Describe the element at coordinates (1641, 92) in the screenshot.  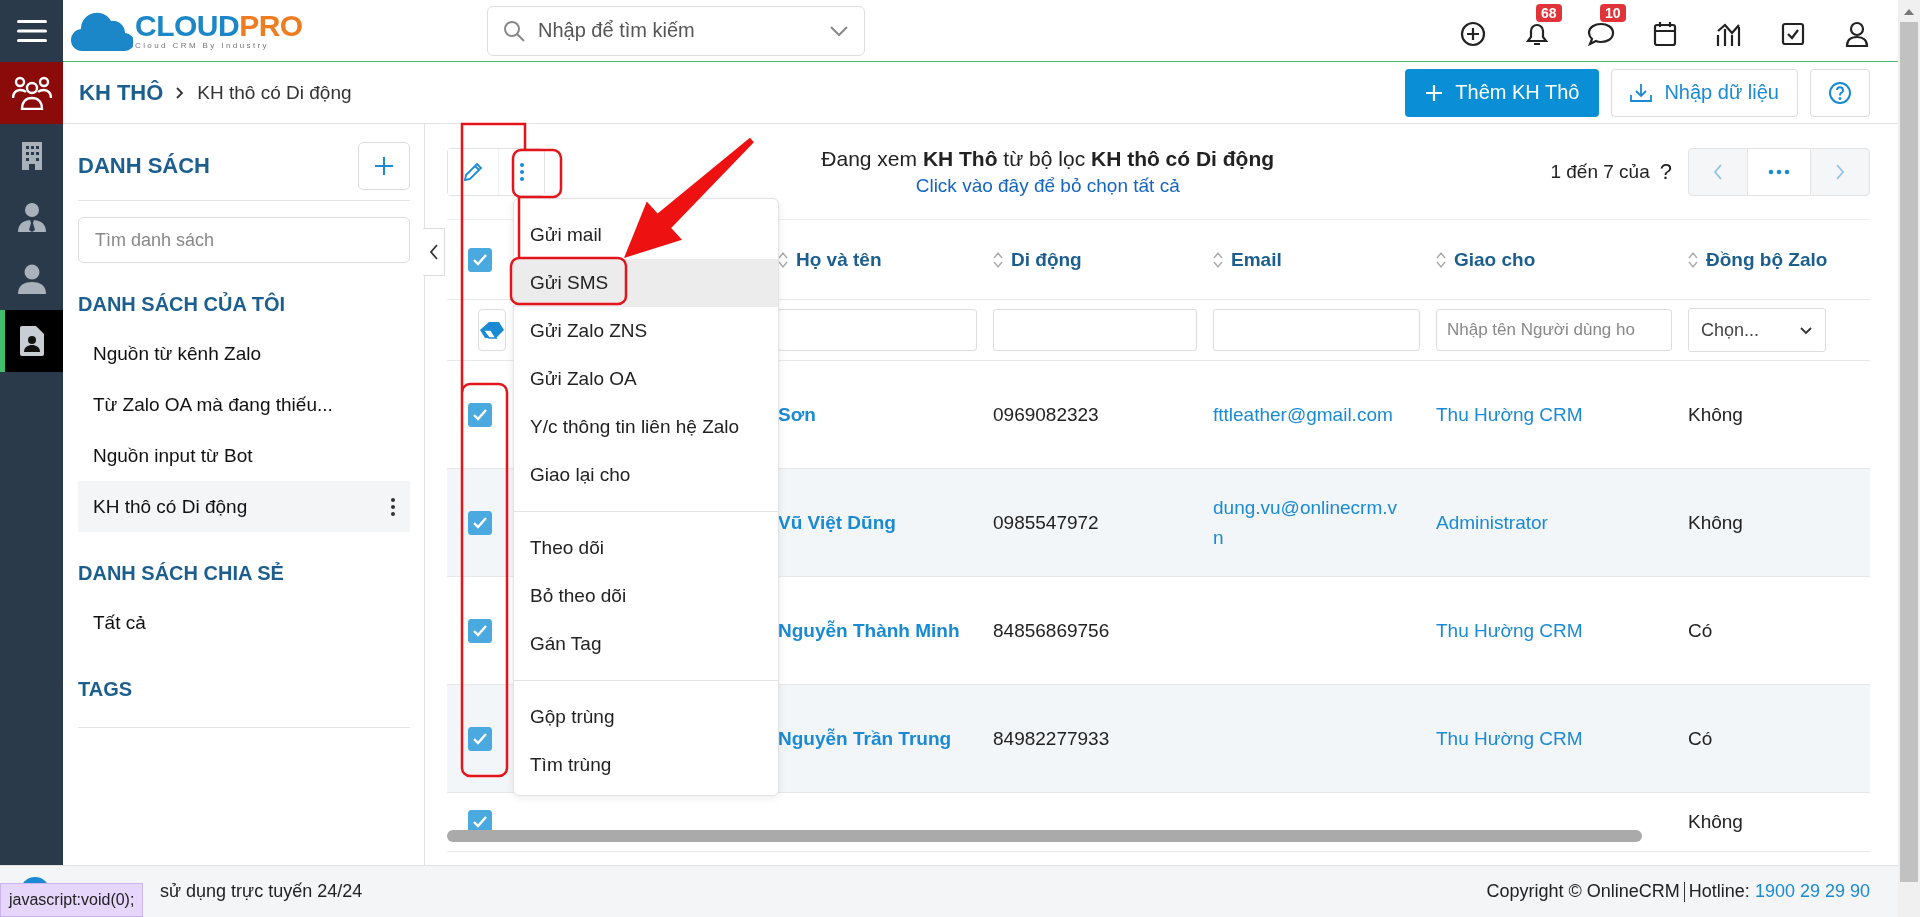
I see `download-icon` at that location.